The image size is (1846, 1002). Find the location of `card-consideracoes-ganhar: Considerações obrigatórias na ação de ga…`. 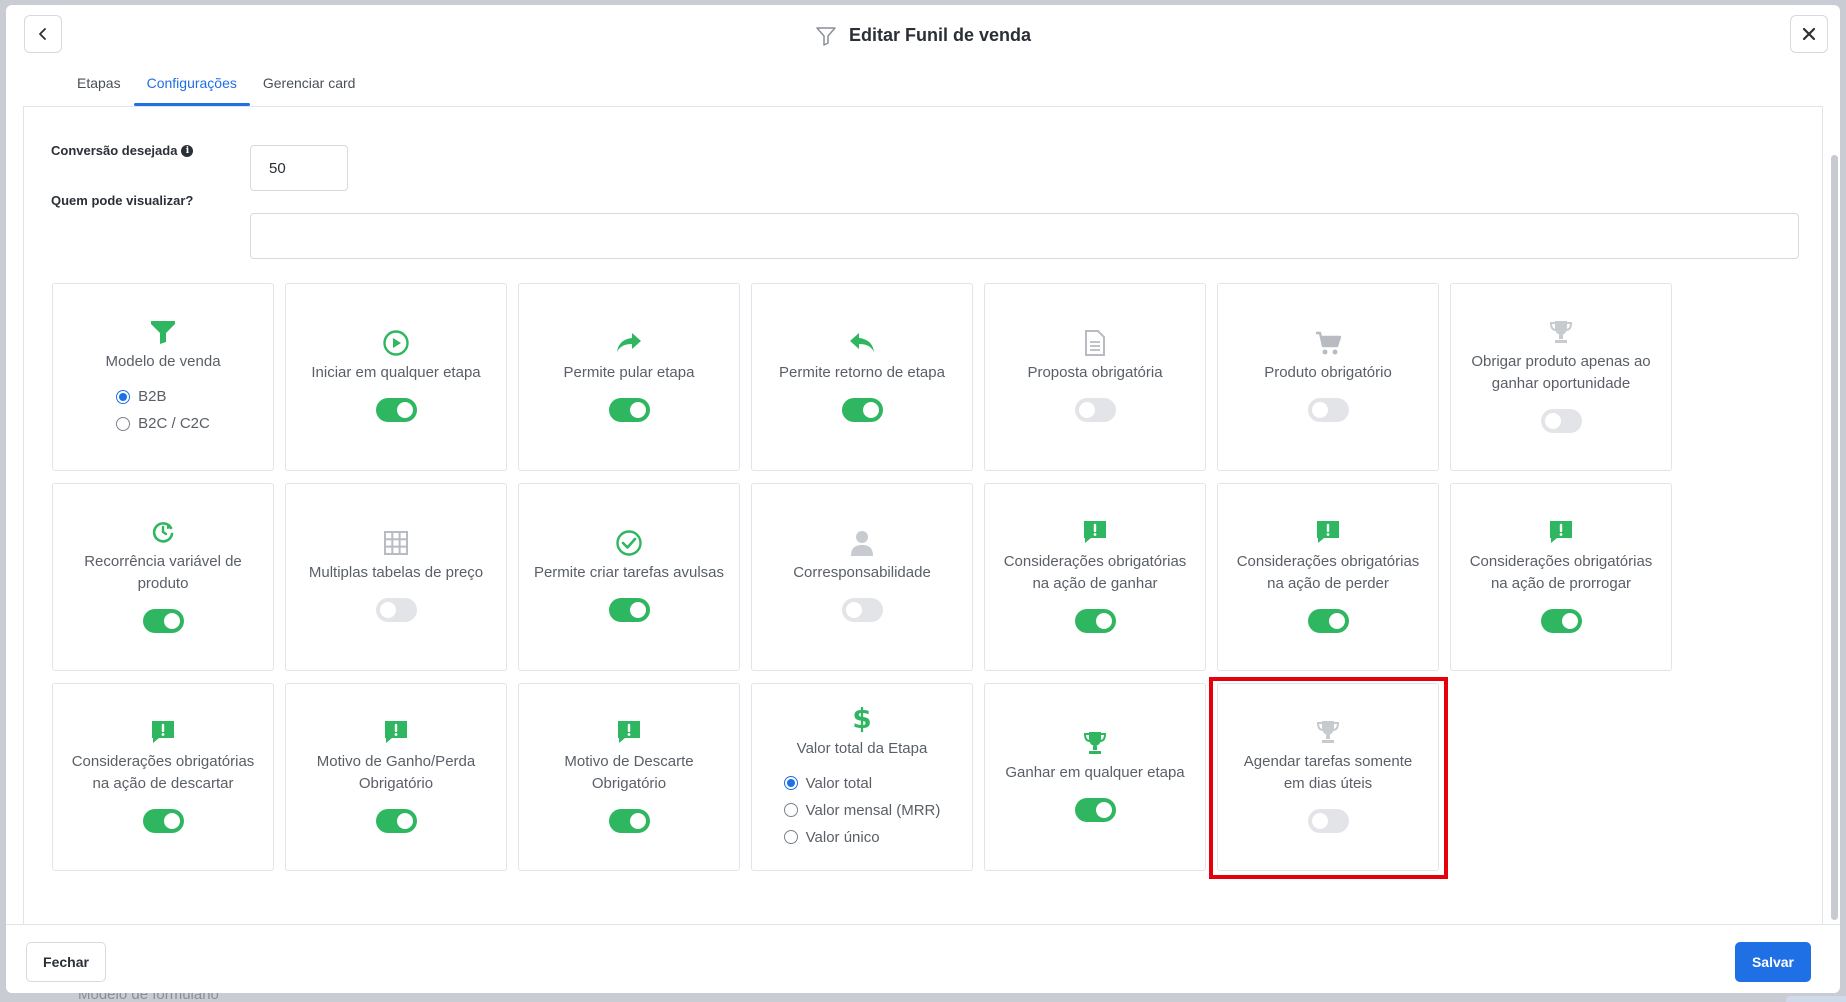

card-consideracoes-ganhar: Considerações obrigatórias na ação de ga… is located at coordinates (1095, 577).